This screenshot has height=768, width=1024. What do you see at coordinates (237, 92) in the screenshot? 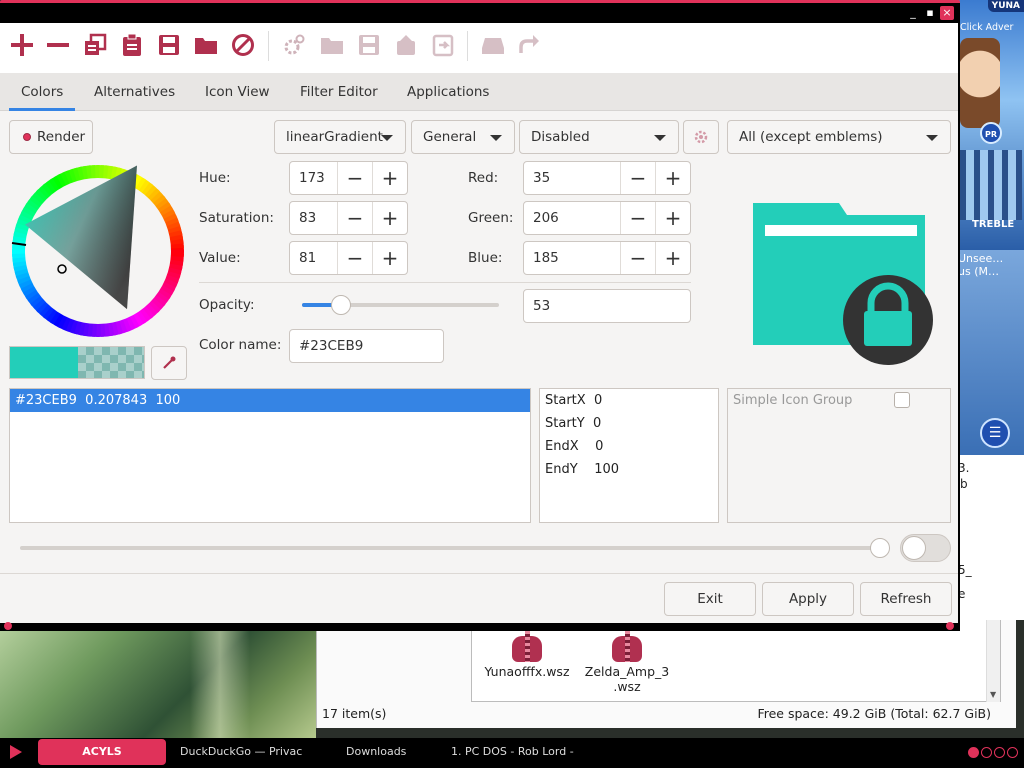
I see `tab-icon-view: Icon View` at bounding box center [237, 92].